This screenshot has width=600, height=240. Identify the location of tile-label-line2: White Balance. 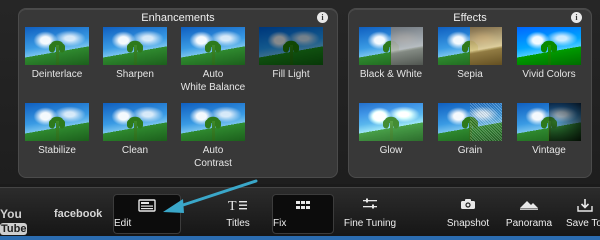
(213, 87).